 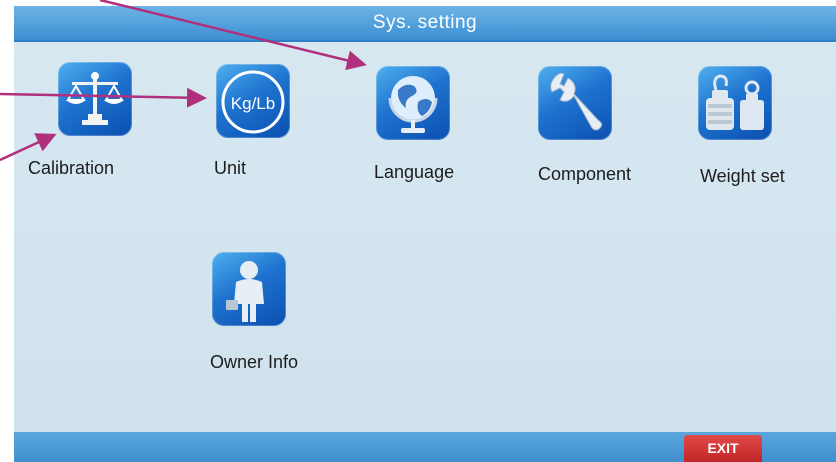 I want to click on wrench-icon, so click(x=576, y=101).